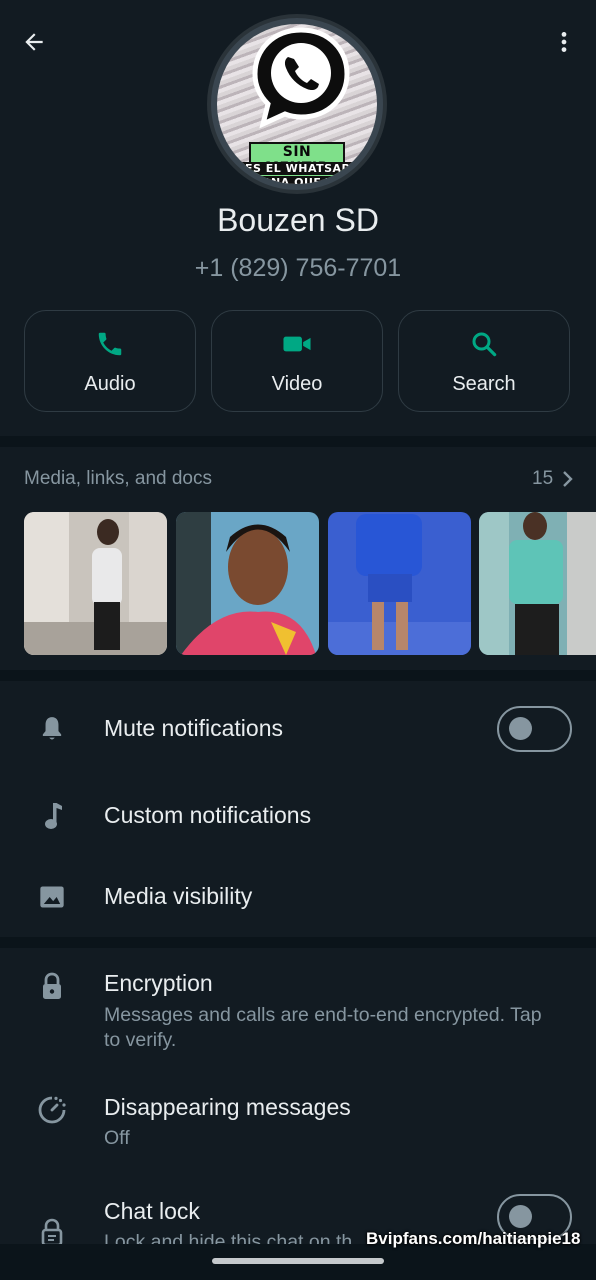 This screenshot has width=596, height=1280. Describe the element at coordinates (297, 180) in the screenshot. I see `avatar-banner-line2: RONA QUE TE` at that location.